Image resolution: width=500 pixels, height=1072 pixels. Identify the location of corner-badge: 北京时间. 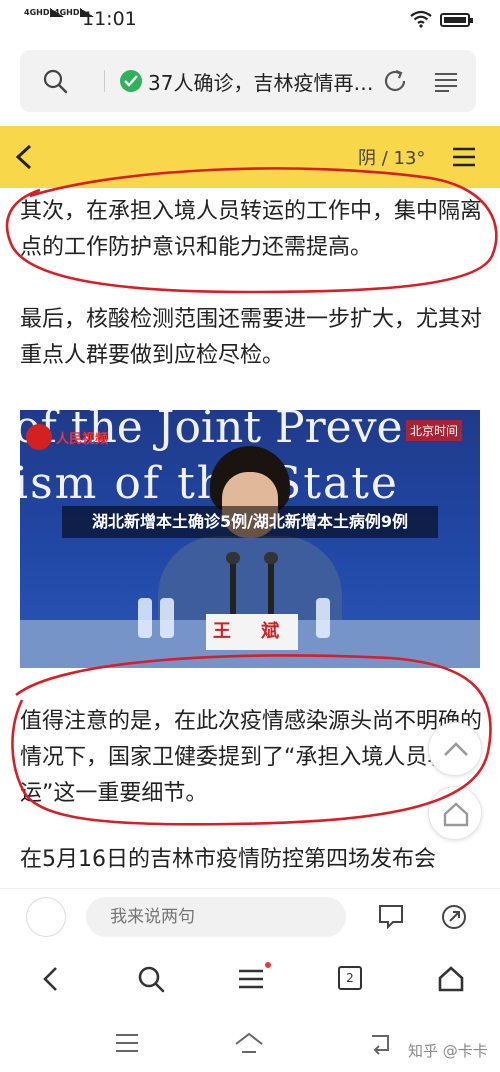
(434, 430).